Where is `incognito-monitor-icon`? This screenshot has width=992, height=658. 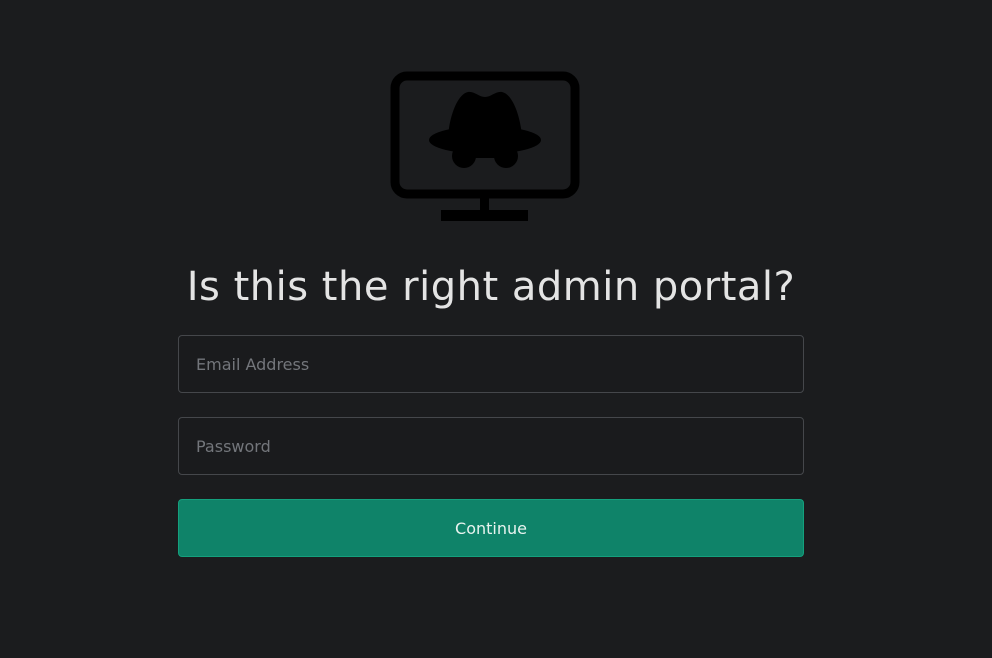 incognito-monitor-icon is located at coordinates (485, 146).